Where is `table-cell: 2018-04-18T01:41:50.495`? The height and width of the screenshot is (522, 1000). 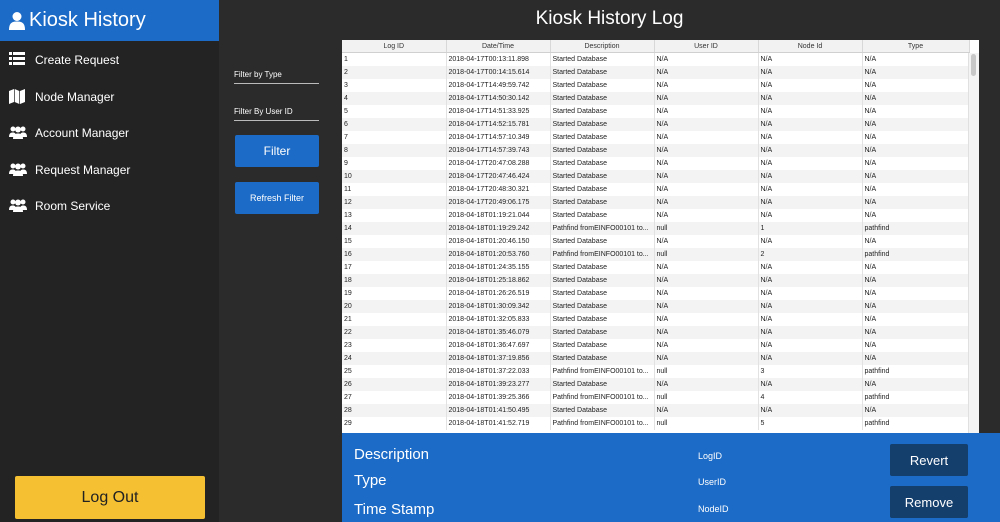 table-cell: 2018-04-18T01:41:50.495 is located at coordinates (498, 410).